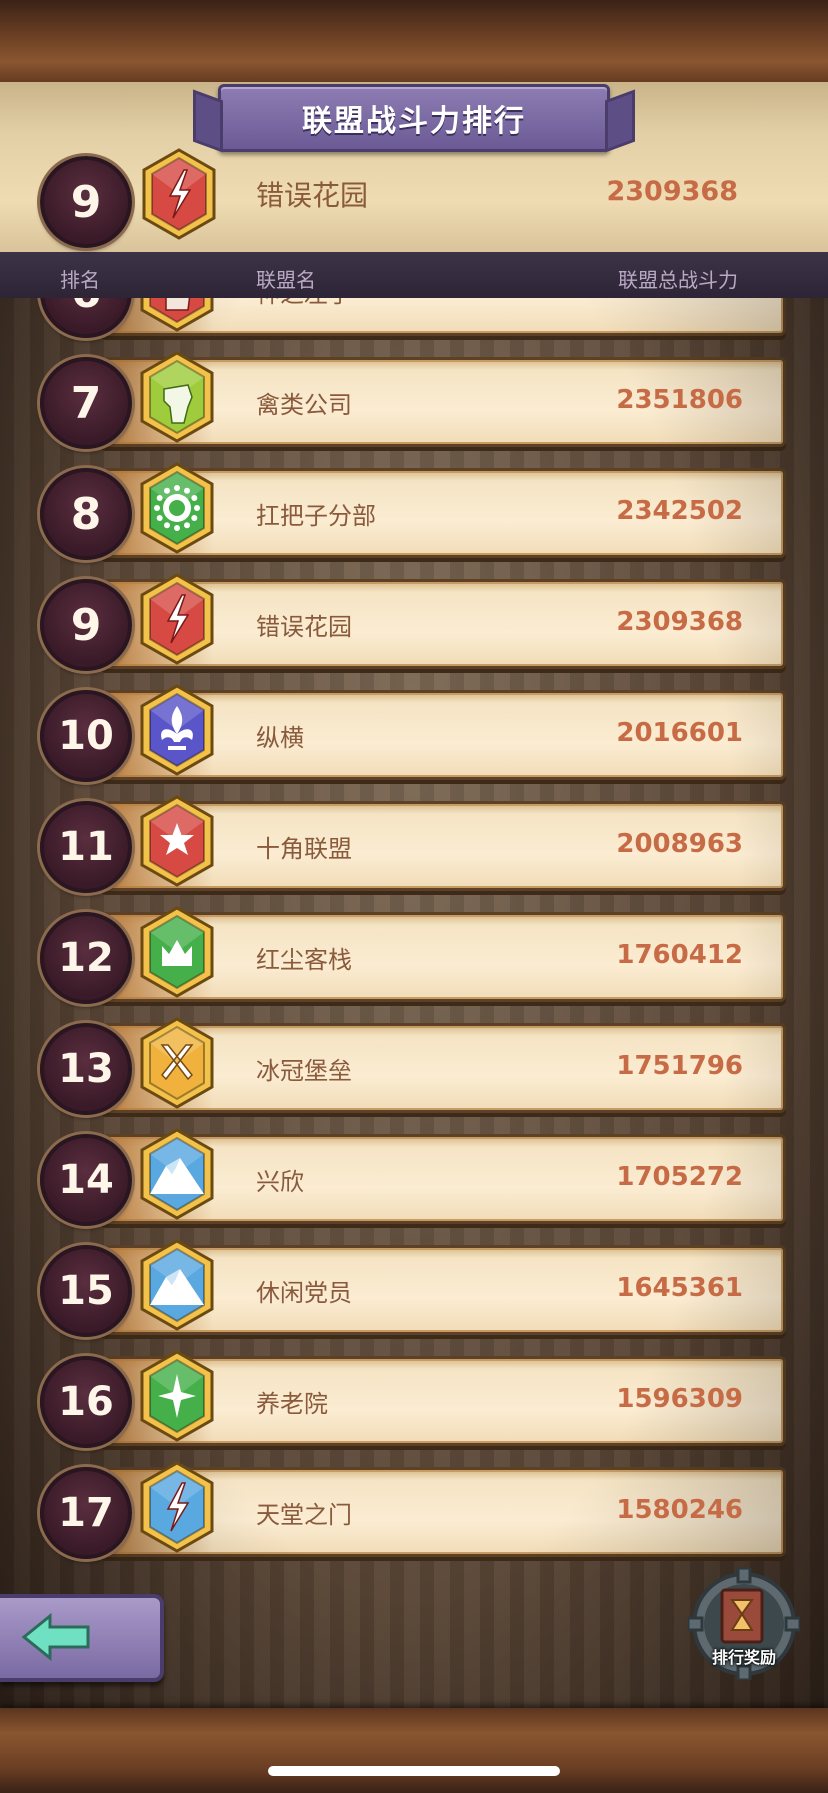 The image size is (828, 1793). I want to click on rank-badge: 16, so click(86, 1402).